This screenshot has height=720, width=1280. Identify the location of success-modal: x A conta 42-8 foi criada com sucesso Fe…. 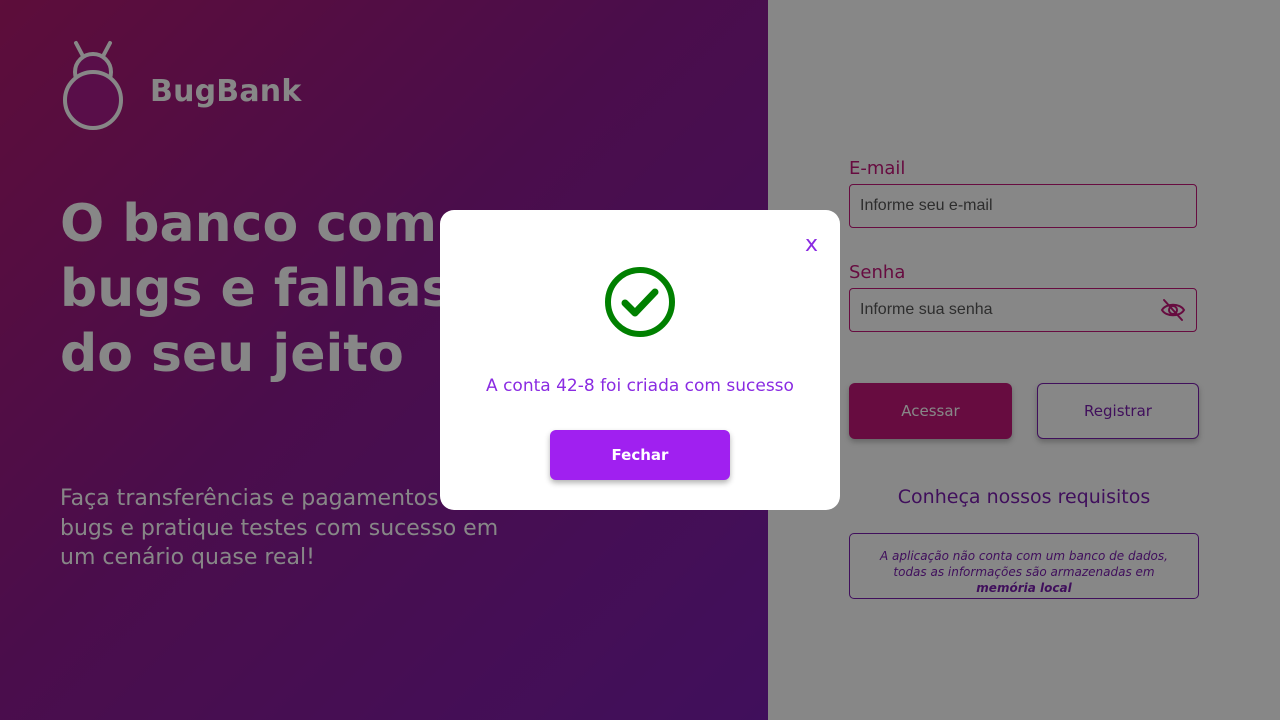
(640, 360).